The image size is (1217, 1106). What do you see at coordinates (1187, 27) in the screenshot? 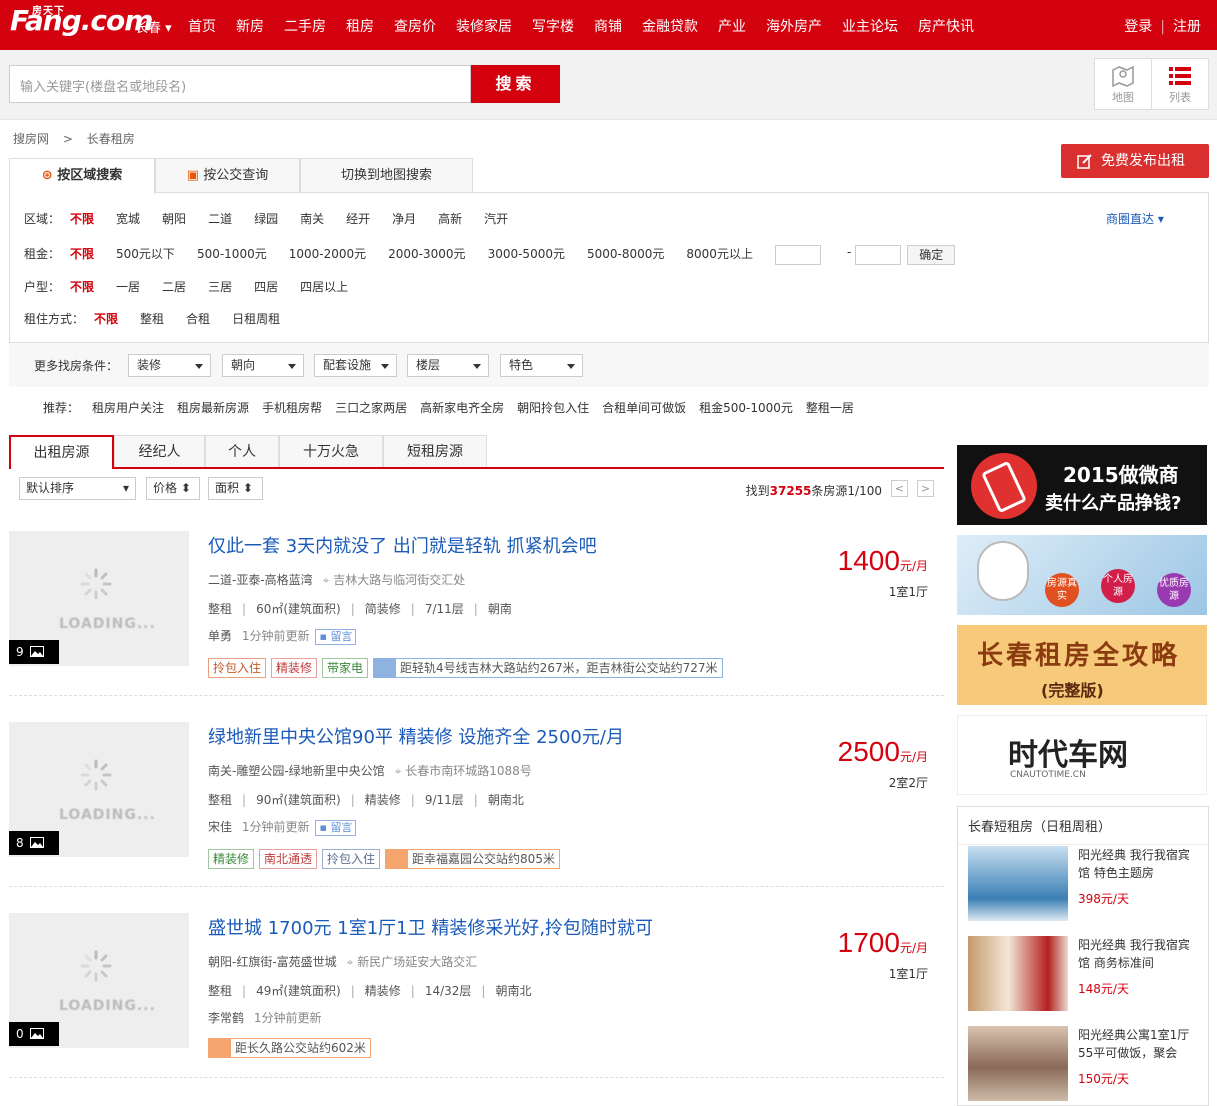
I see `register-link: 注册` at bounding box center [1187, 27].